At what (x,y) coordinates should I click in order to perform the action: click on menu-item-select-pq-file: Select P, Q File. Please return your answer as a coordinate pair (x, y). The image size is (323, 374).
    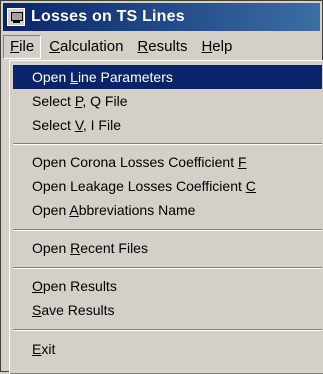
    Looking at the image, I should click on (167, 101).